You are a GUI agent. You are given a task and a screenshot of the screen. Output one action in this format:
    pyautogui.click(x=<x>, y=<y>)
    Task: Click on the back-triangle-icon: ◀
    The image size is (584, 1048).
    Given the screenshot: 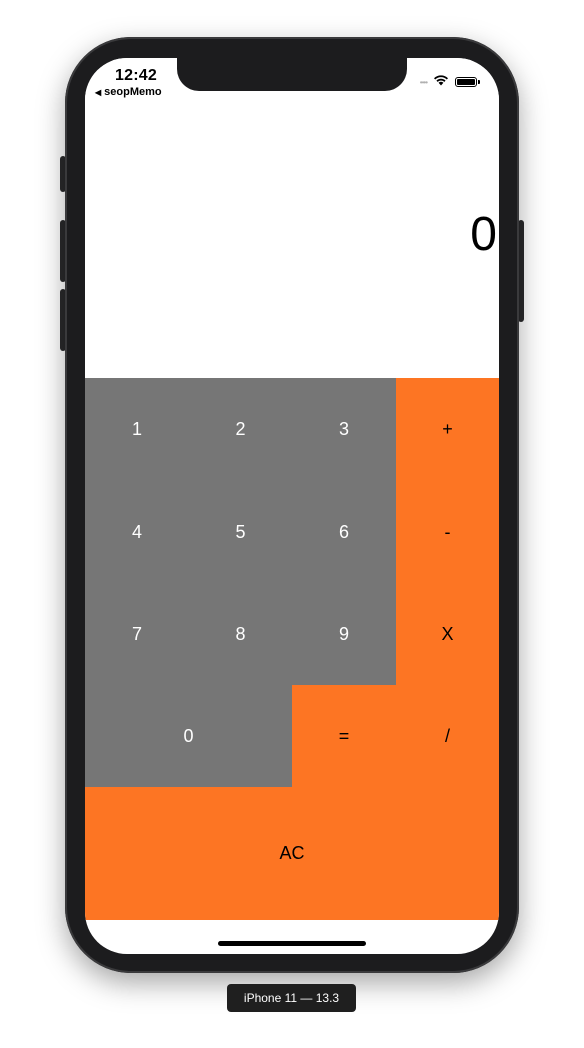 What is the action you would take?
    pyautogui.click(x=98, y=92)
    